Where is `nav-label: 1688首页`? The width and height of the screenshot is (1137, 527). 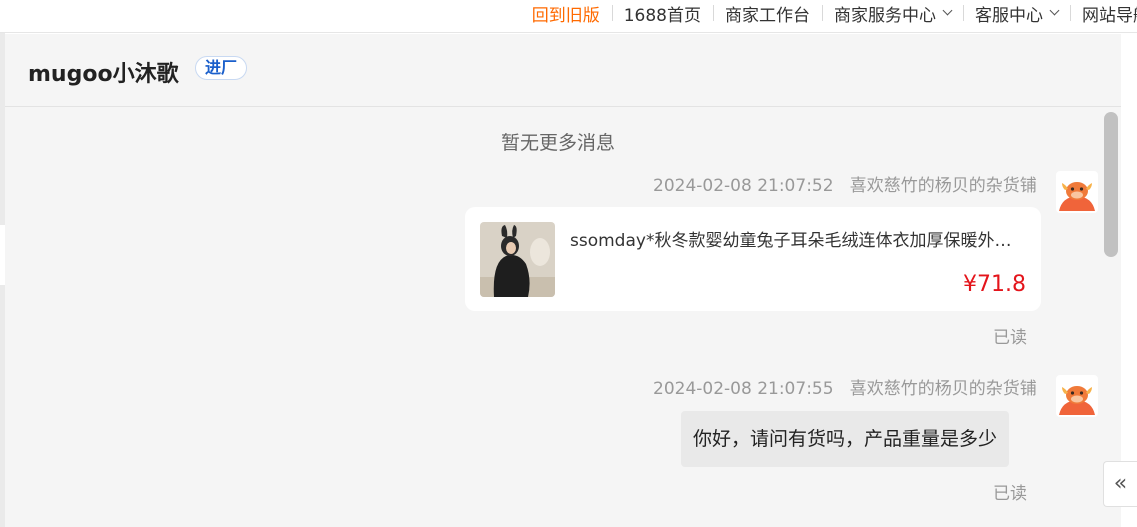
nav-label: 1688首页 is located at coordinates (662, 15).